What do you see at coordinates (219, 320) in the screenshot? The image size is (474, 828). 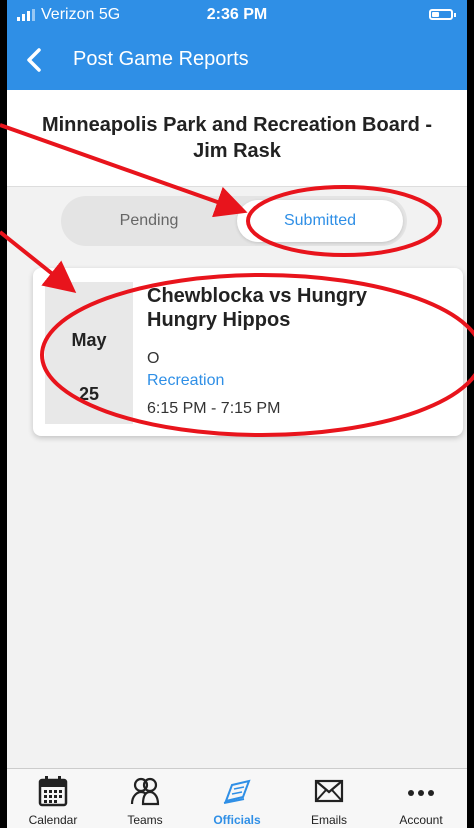 I see `game-title-line2: Hungry Hippos` at bounding box center [219, 320].